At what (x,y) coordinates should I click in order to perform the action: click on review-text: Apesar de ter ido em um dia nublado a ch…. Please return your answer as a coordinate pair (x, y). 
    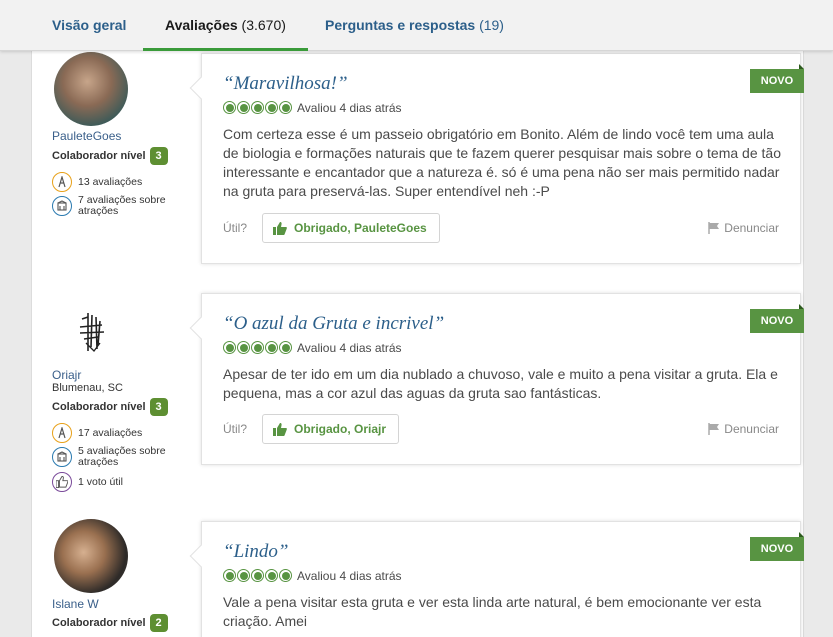
    Looking at the image, I should click on (500, 383).